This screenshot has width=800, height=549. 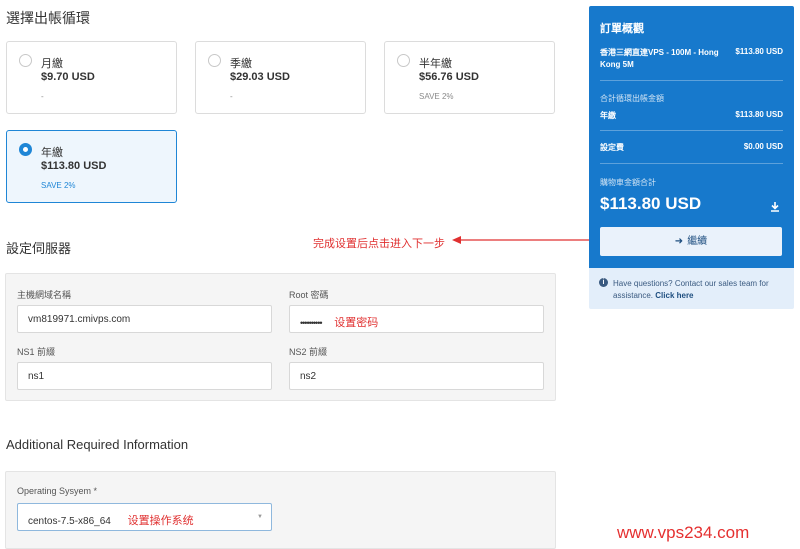 What do you see at coordinates (309, 295) in the screenshot?
I see `root-password-label: Root 密碼` at bounding box center [309, 295].